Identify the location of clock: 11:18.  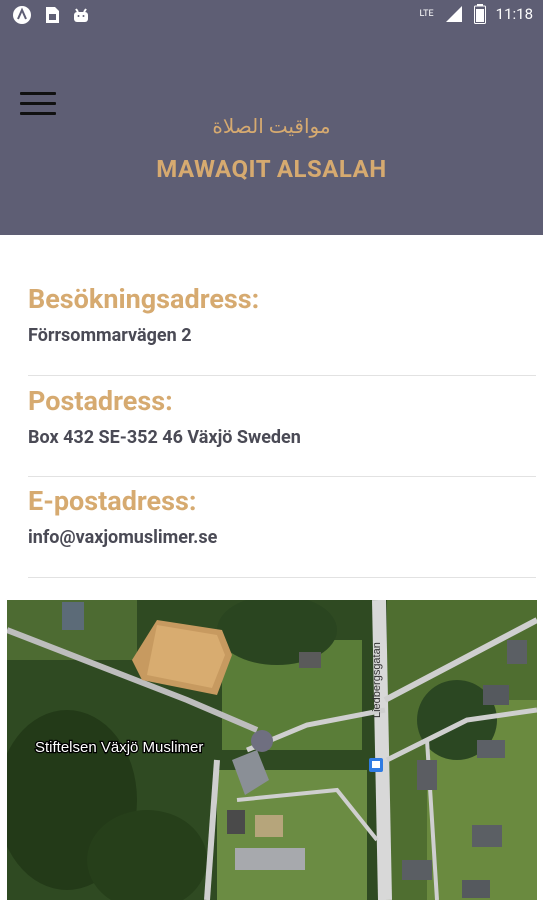
(514, 14).